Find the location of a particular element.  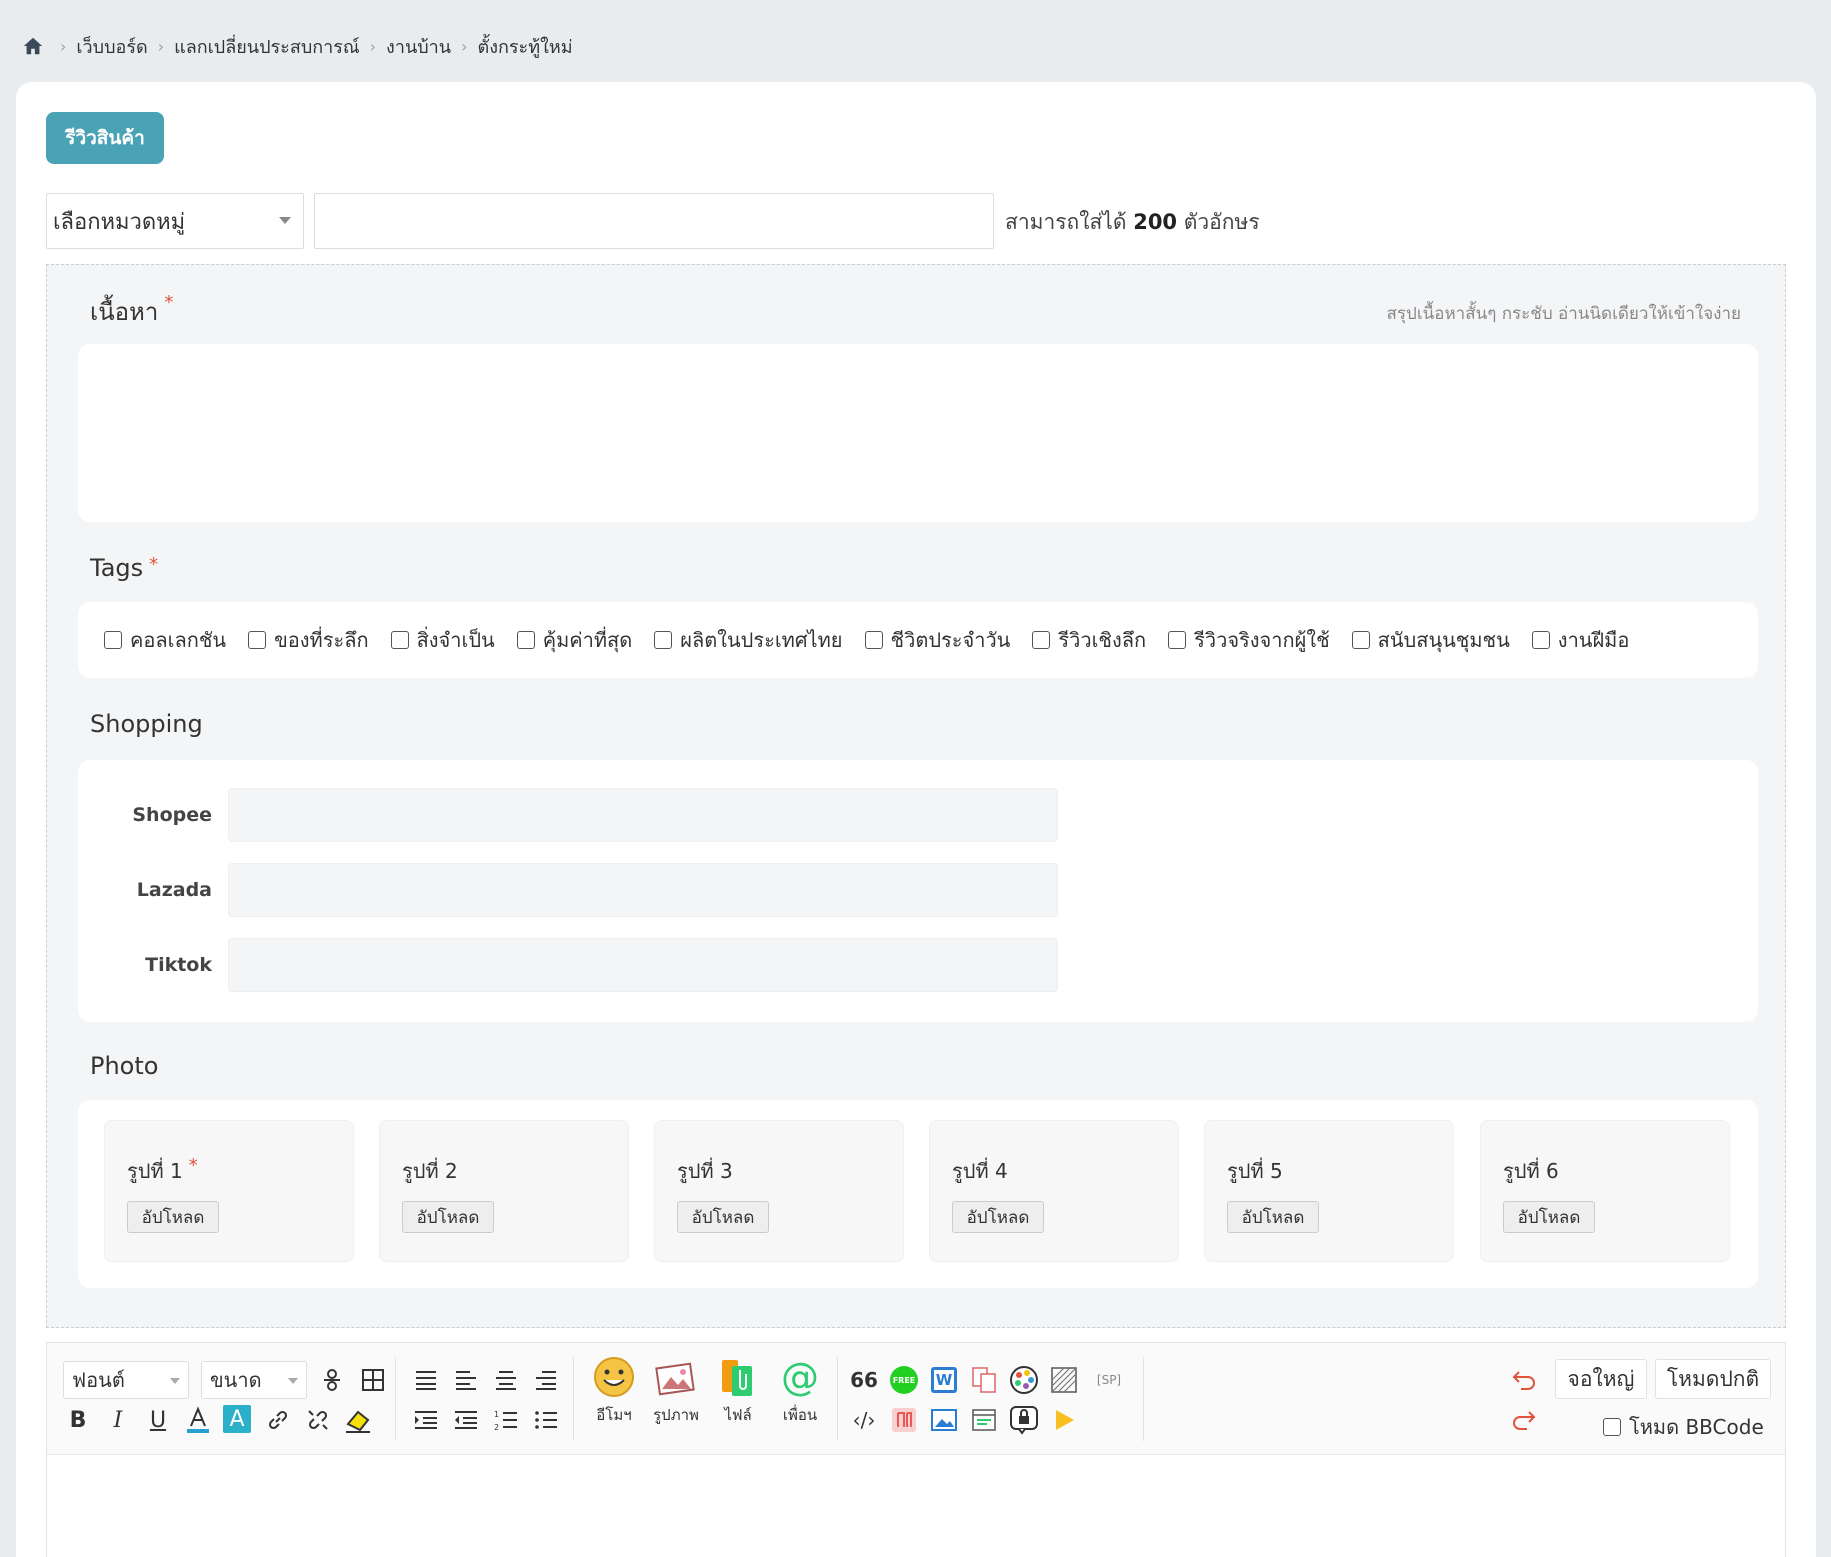

free-icon: FREE is located at coordinates (904, 1380).